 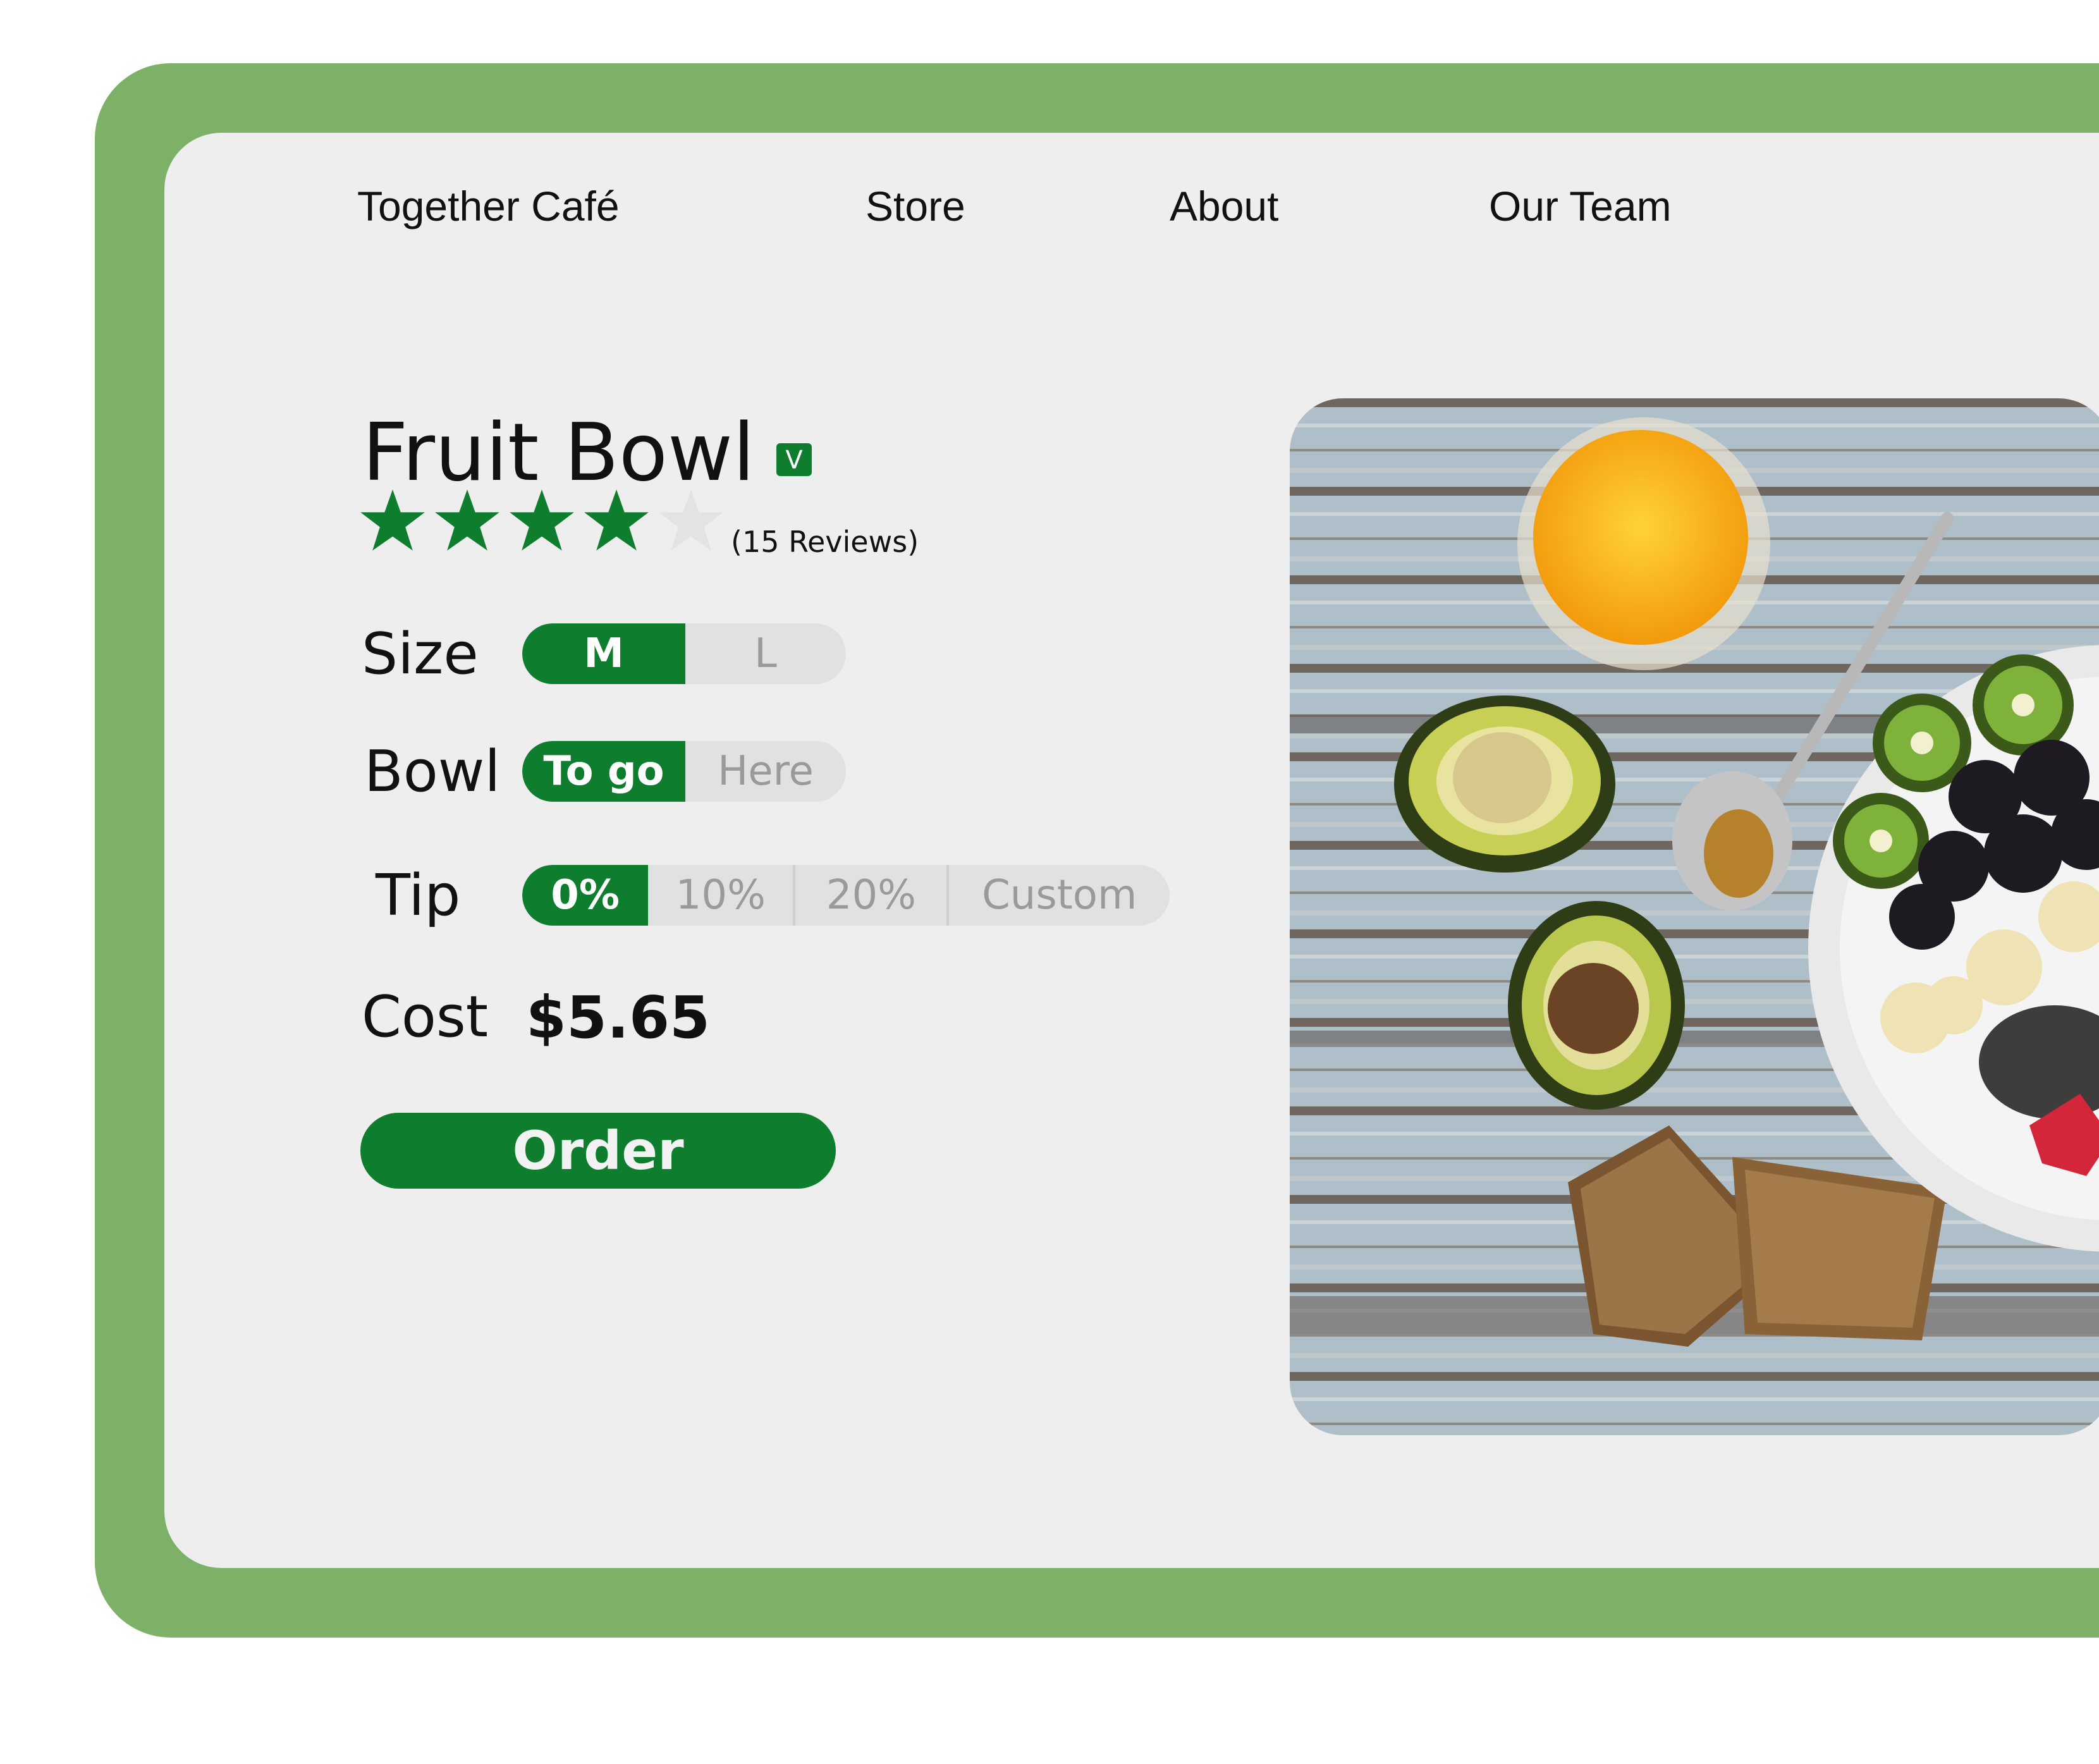 I want to click on cost-label: Cost, so click(x=425, y=1017).